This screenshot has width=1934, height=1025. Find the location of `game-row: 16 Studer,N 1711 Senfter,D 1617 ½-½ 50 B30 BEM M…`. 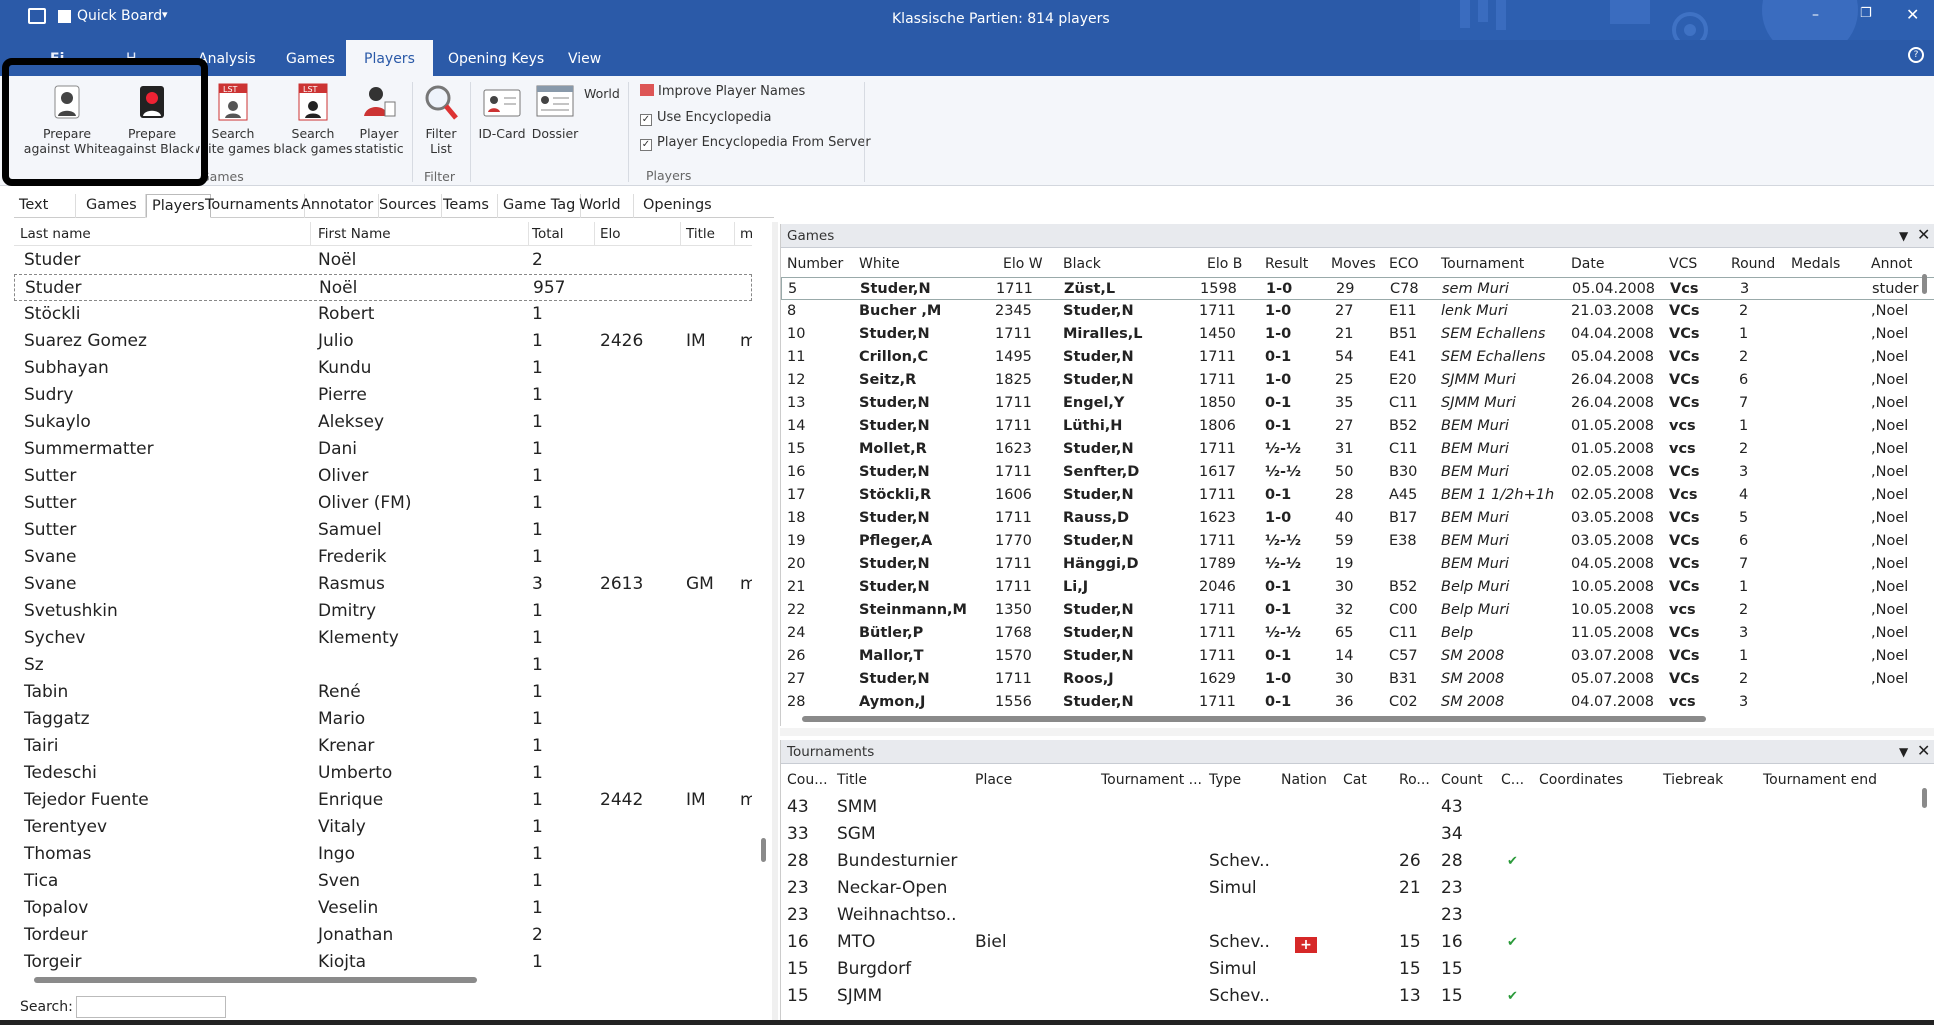

game-row: 16 Studer,N 1711 Senfter,D 1617 ½-½ 50 B30 BEM M… is located at coordinates (1357, 472).